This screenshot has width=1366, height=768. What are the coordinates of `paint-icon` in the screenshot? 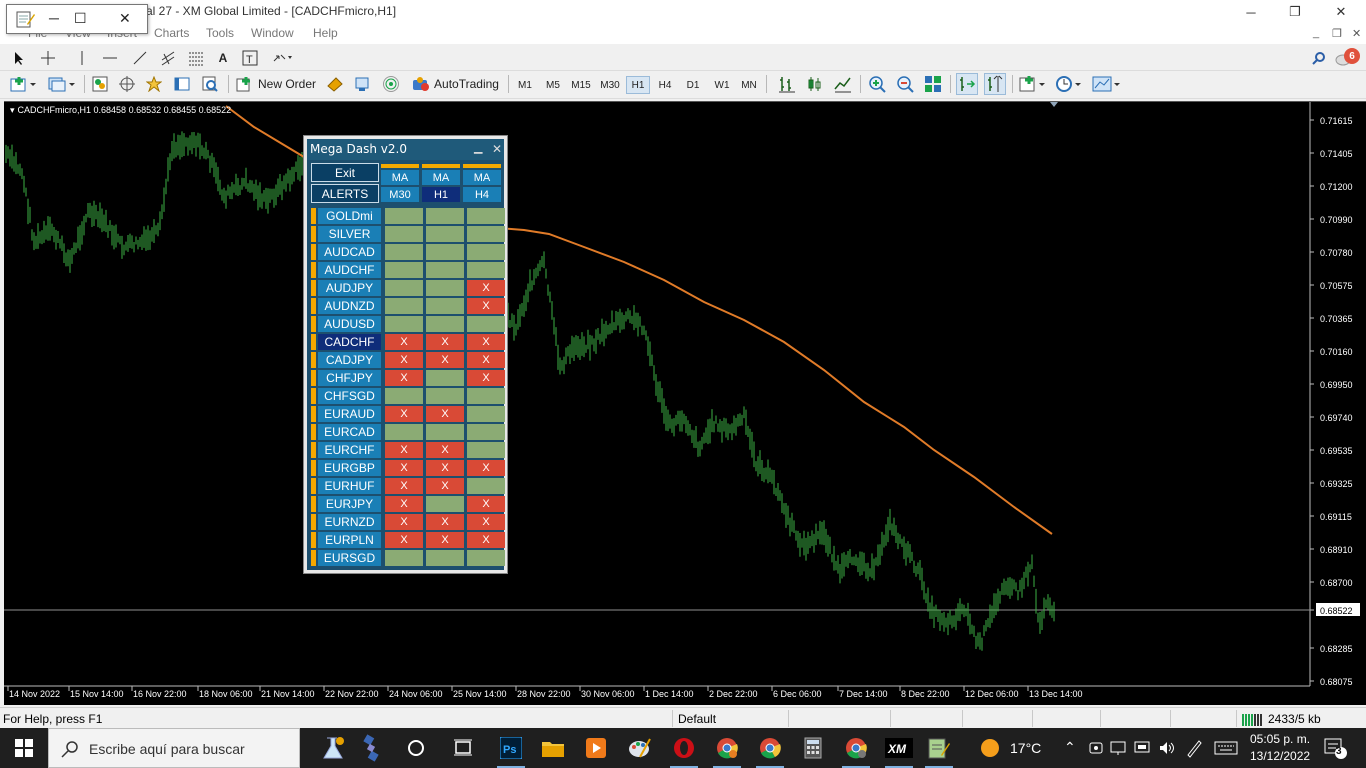 It's located at (640, 748).